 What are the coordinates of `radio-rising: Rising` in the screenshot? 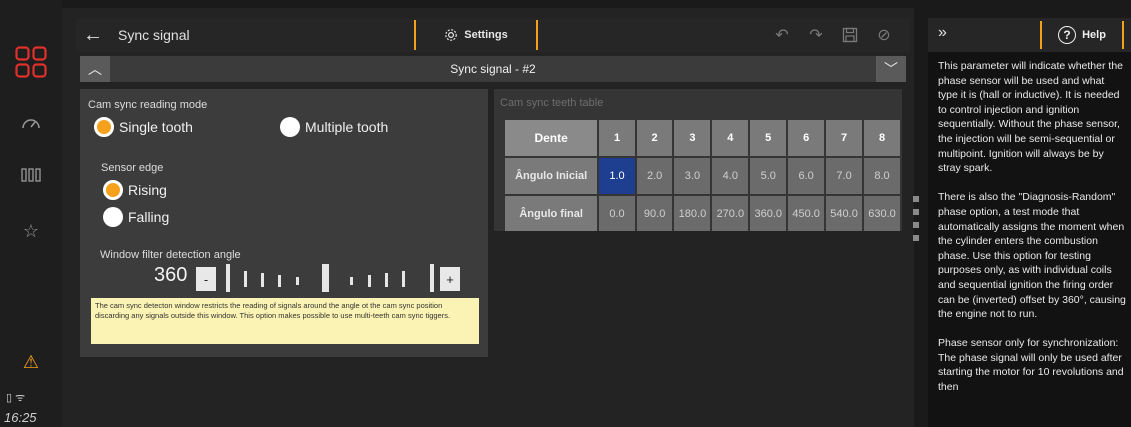 It's located at (135, 190).